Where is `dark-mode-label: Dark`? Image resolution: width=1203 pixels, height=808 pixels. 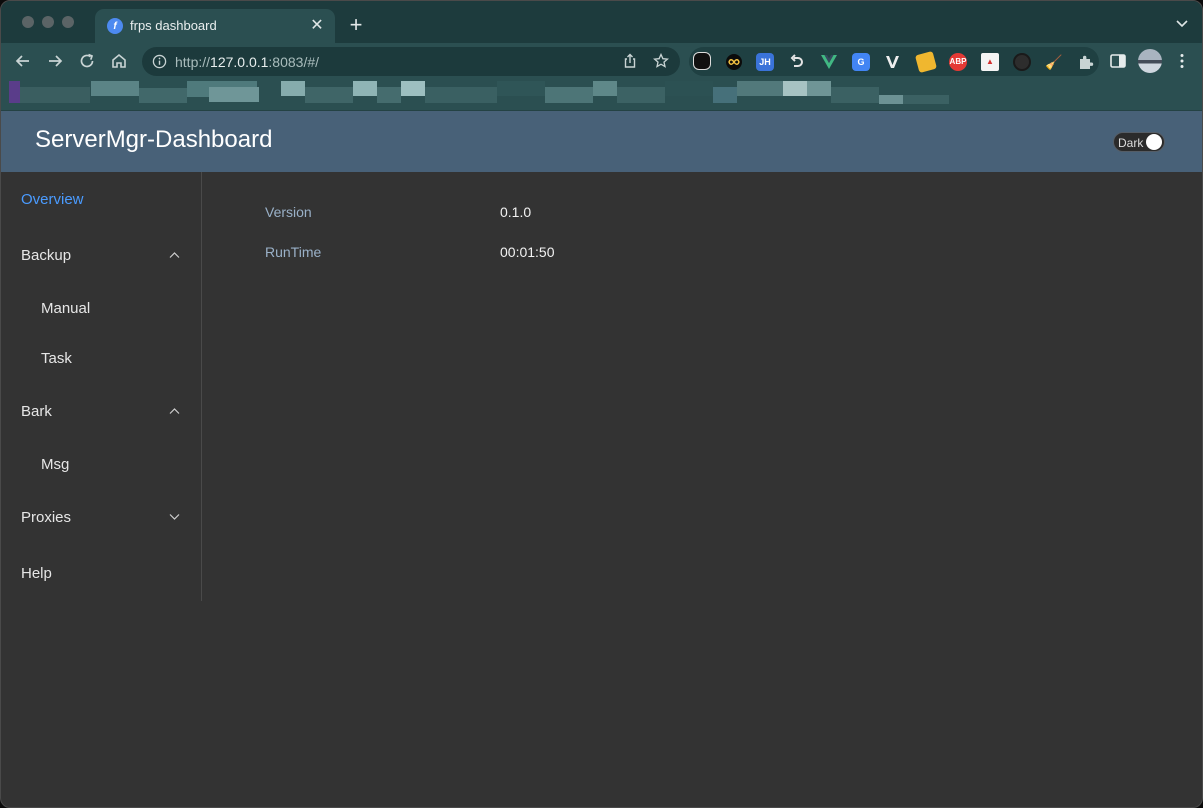 dark-mode-label: Dark is located at coordinates (1131, 143).